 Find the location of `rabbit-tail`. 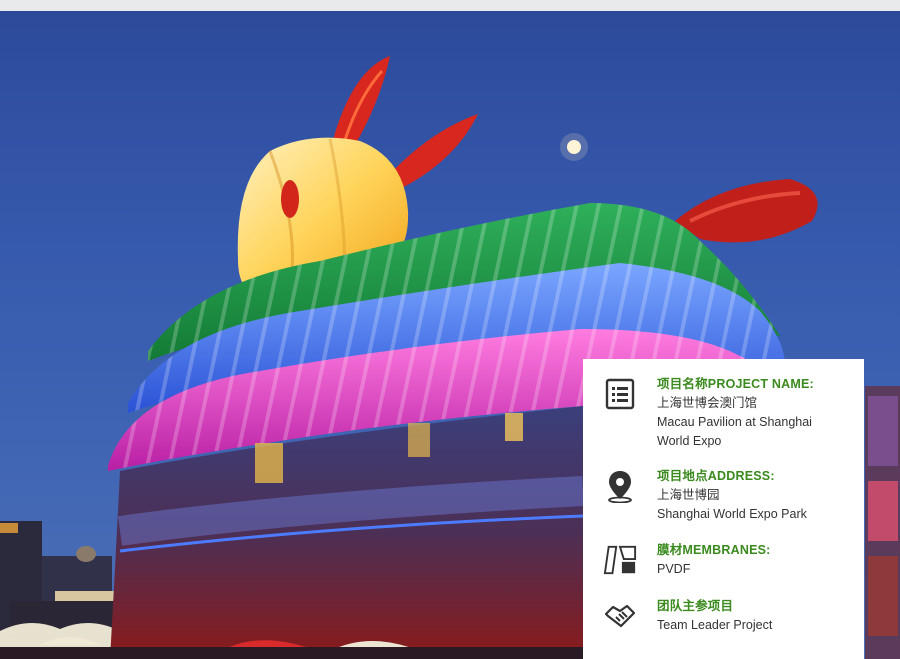

rabbit-tail is located at coordinates (746, 211).